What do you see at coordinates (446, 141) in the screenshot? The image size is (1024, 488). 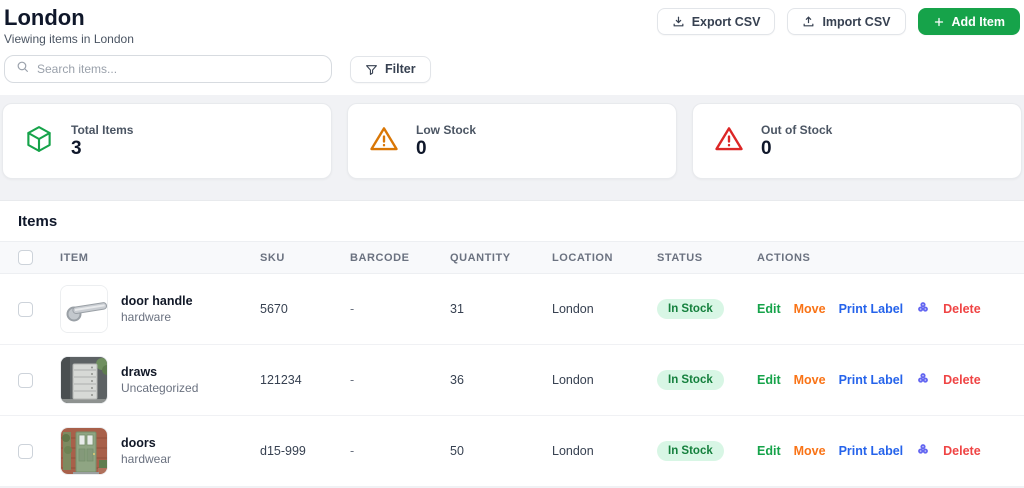 I see `stat-text: Low Stock 0` at bounding box center [446, 141].